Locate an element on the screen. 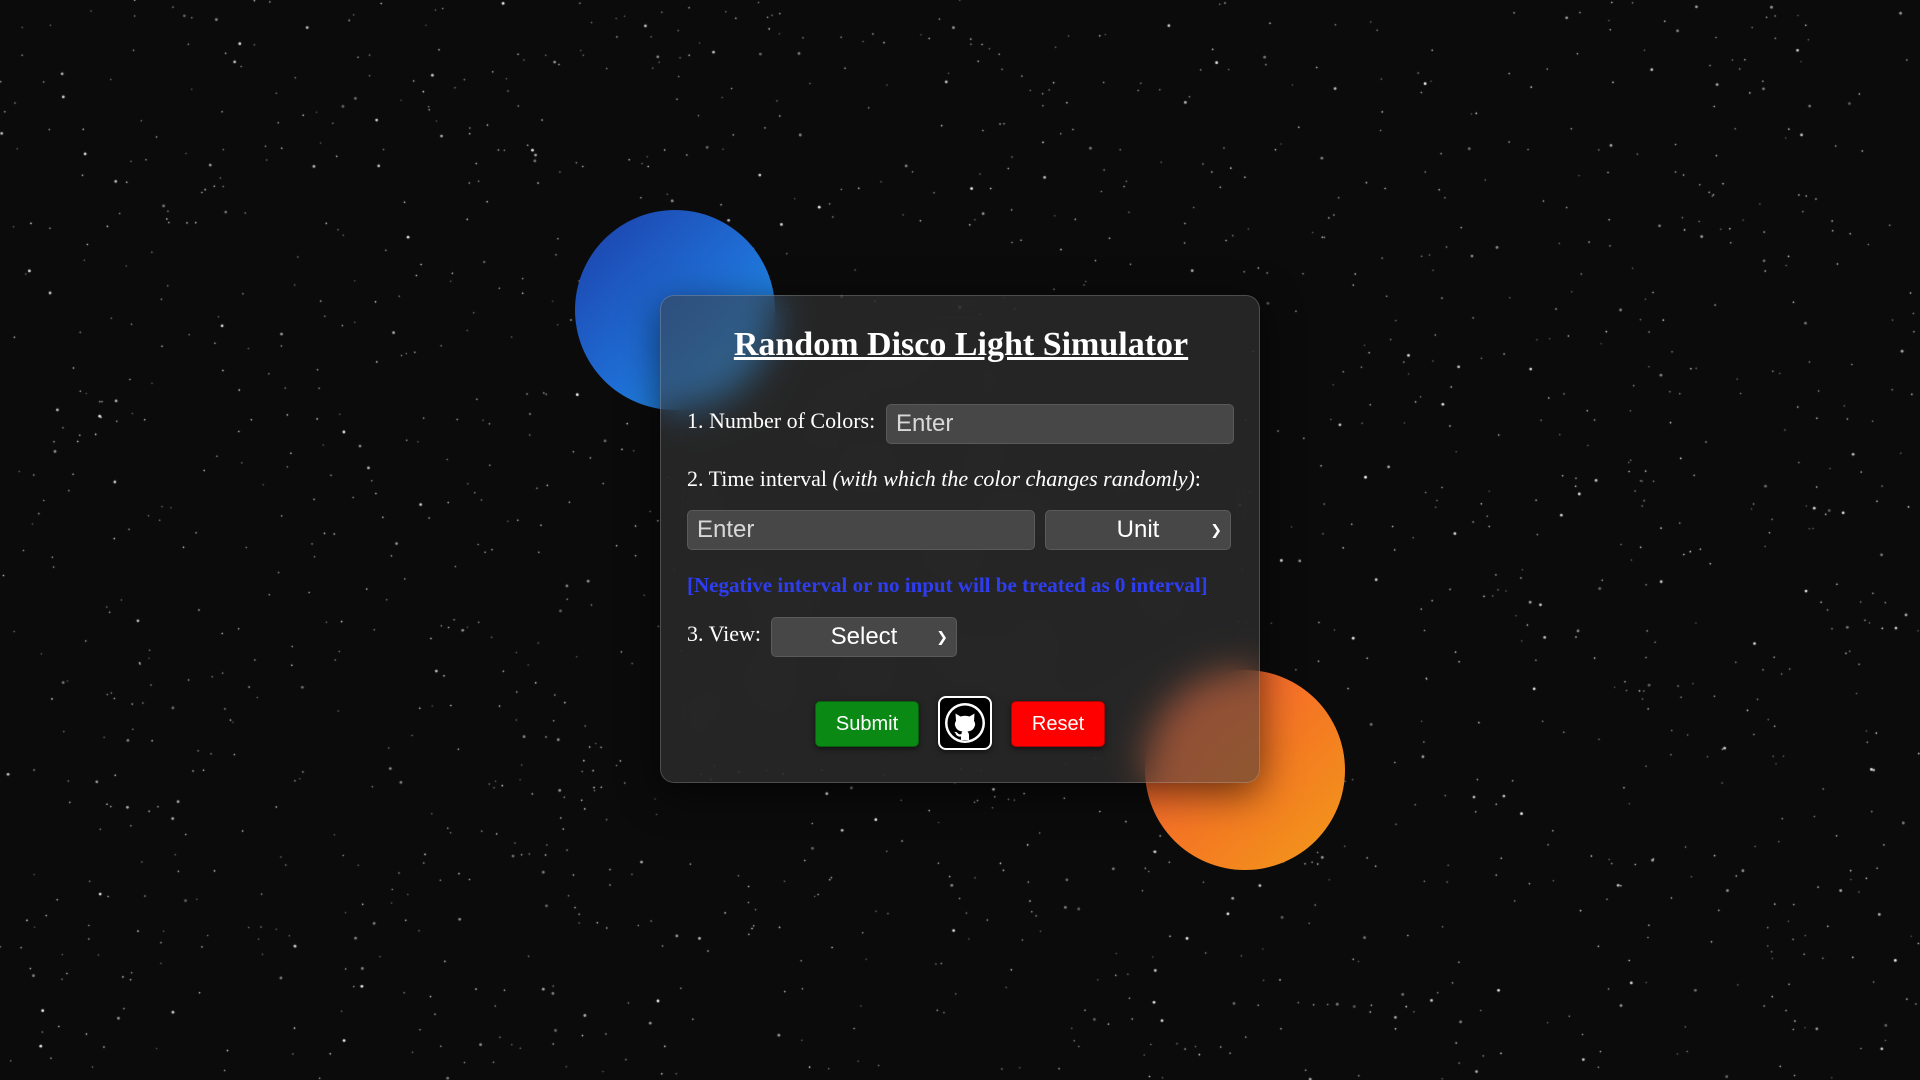  interval-input: Enter is located at coordinates (861, 530).